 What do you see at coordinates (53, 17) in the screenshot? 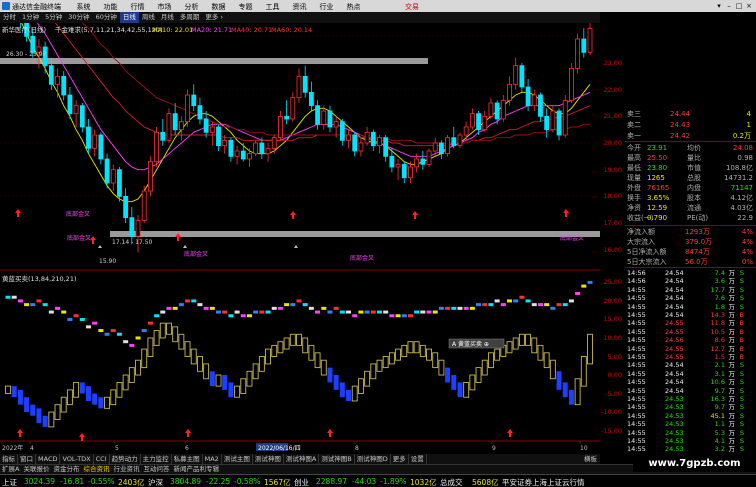
I see `period-tab: 5分钟` at bounding box center [53, 17].